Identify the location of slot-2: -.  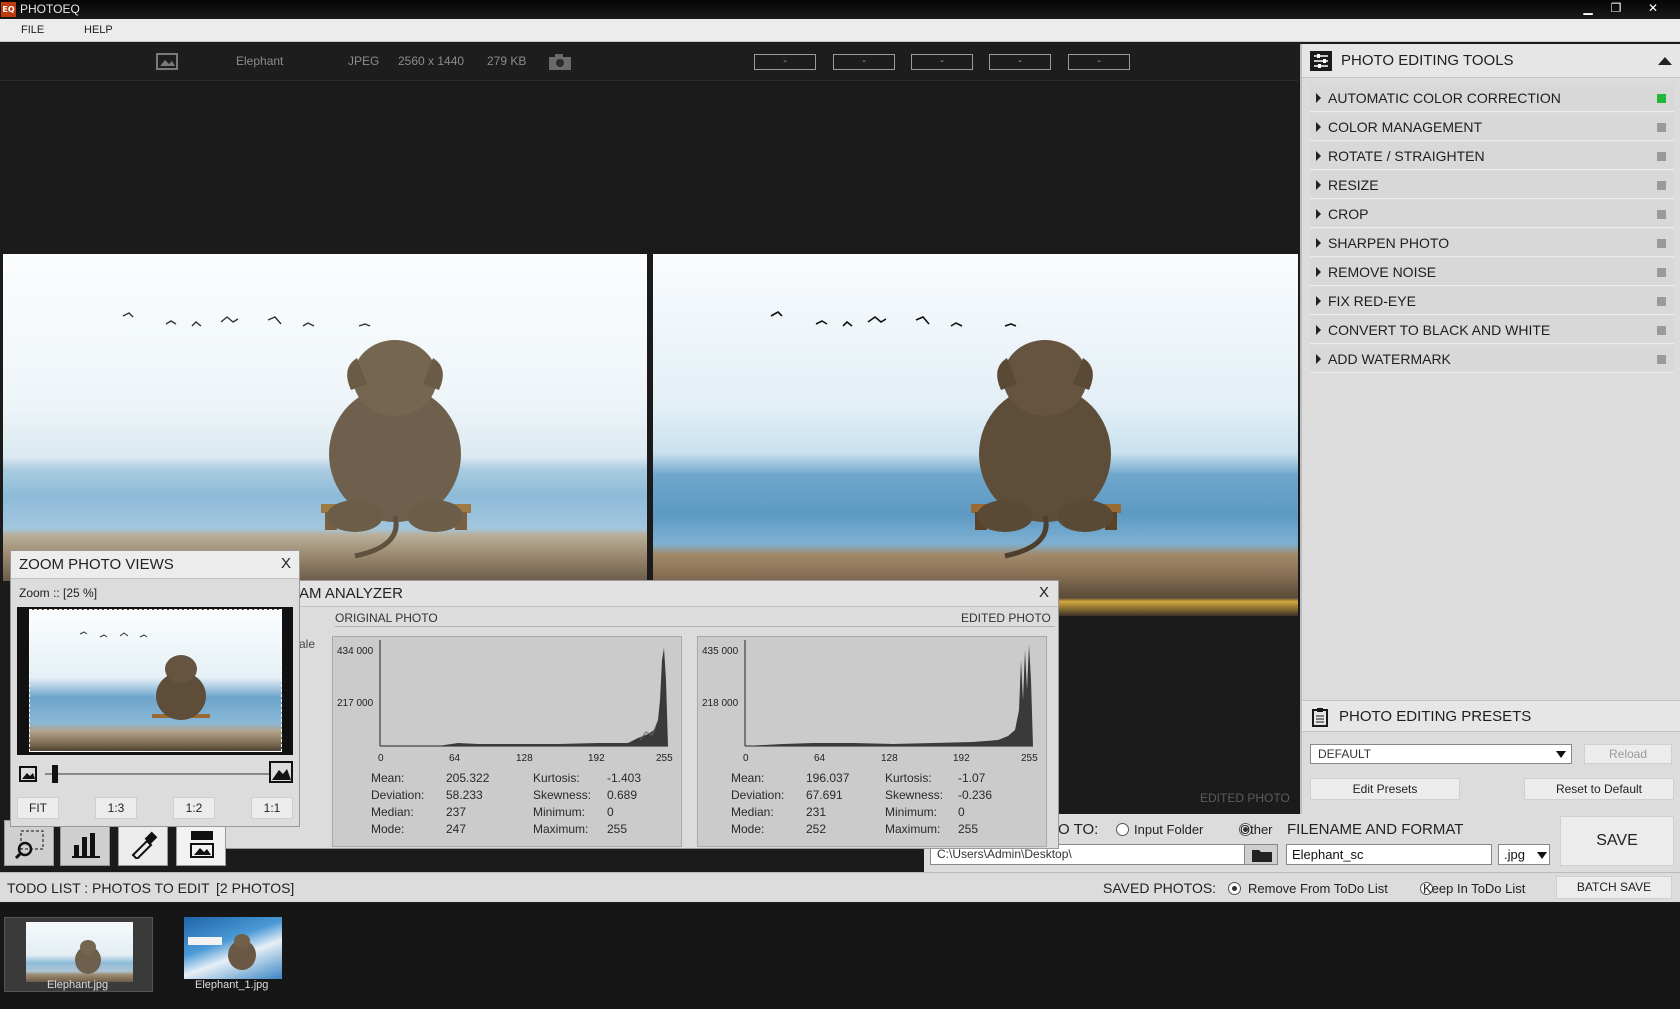
(864, 62).